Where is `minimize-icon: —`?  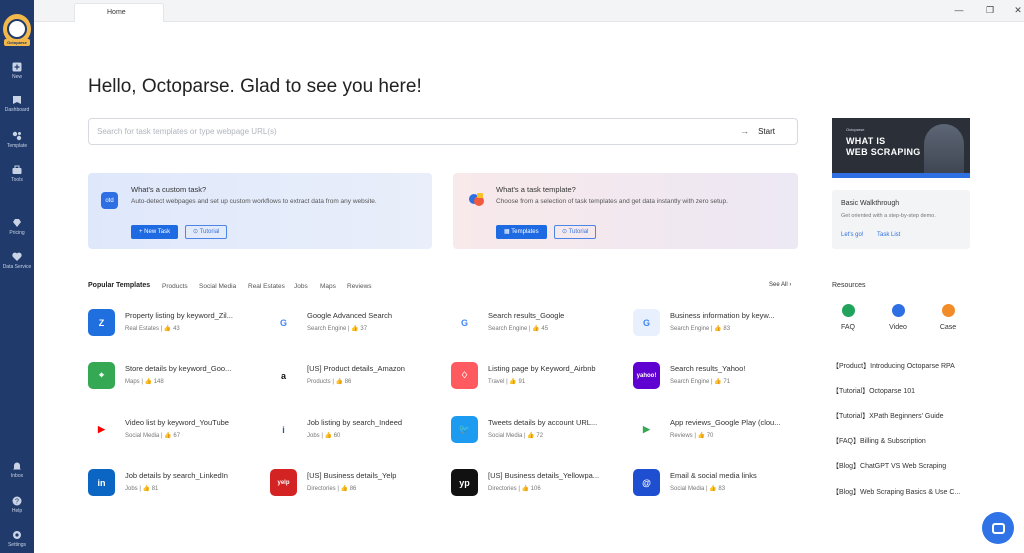 minimize-icon: — is located at coordinates (959, 10).